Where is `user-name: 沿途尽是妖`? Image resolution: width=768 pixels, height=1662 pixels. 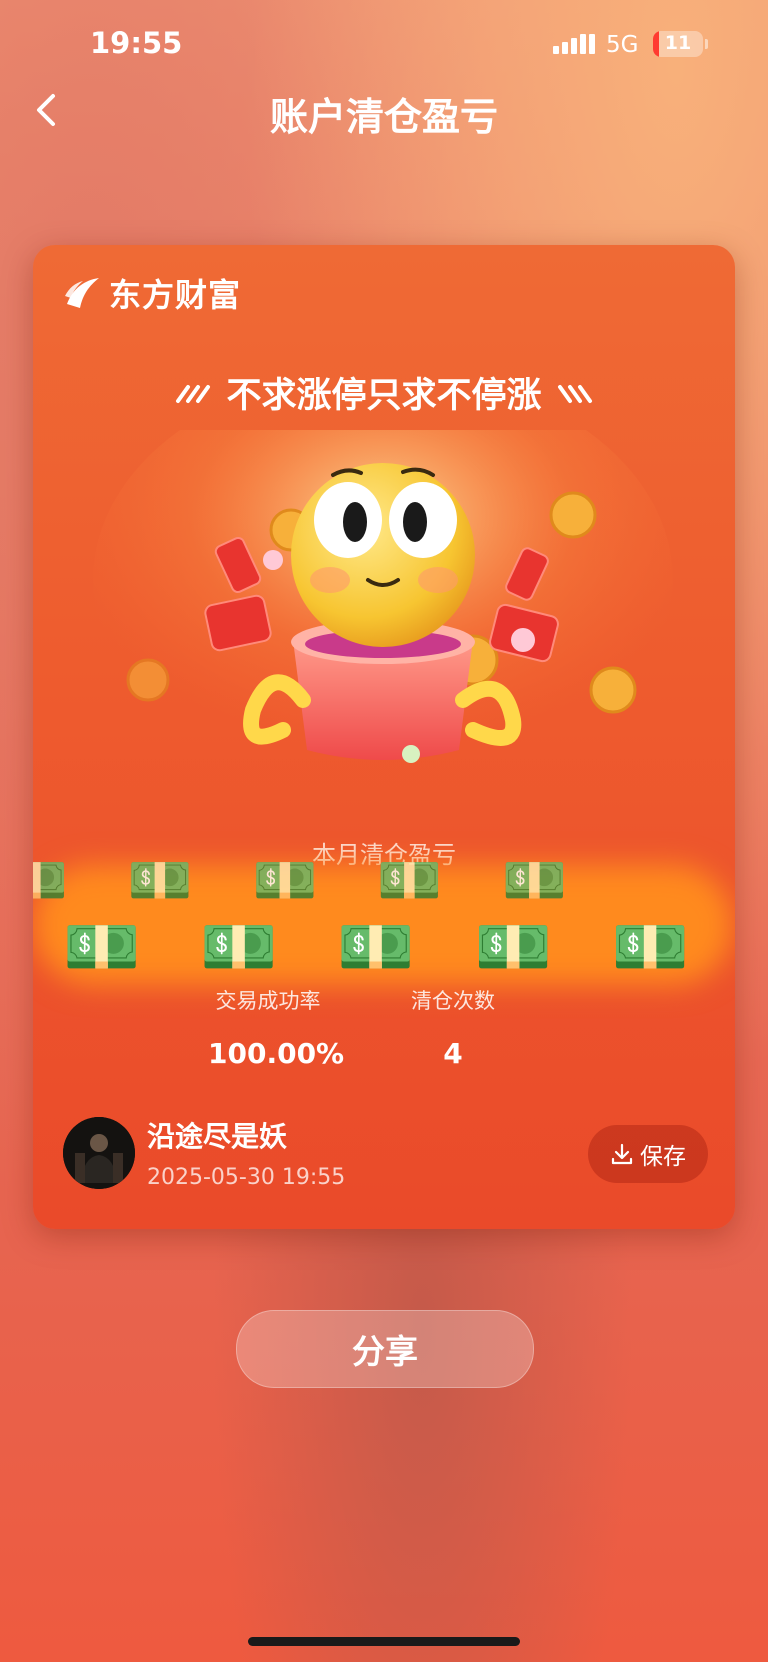
user-name: 沿途尽是妖 is located at coordinates (217, 1136).